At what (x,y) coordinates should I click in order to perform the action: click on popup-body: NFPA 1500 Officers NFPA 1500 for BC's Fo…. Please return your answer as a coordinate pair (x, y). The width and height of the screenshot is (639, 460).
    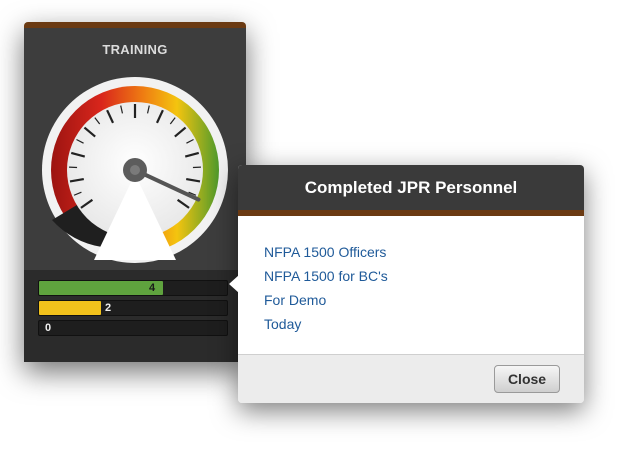
    Looking at the image, I should click on (411, 276).